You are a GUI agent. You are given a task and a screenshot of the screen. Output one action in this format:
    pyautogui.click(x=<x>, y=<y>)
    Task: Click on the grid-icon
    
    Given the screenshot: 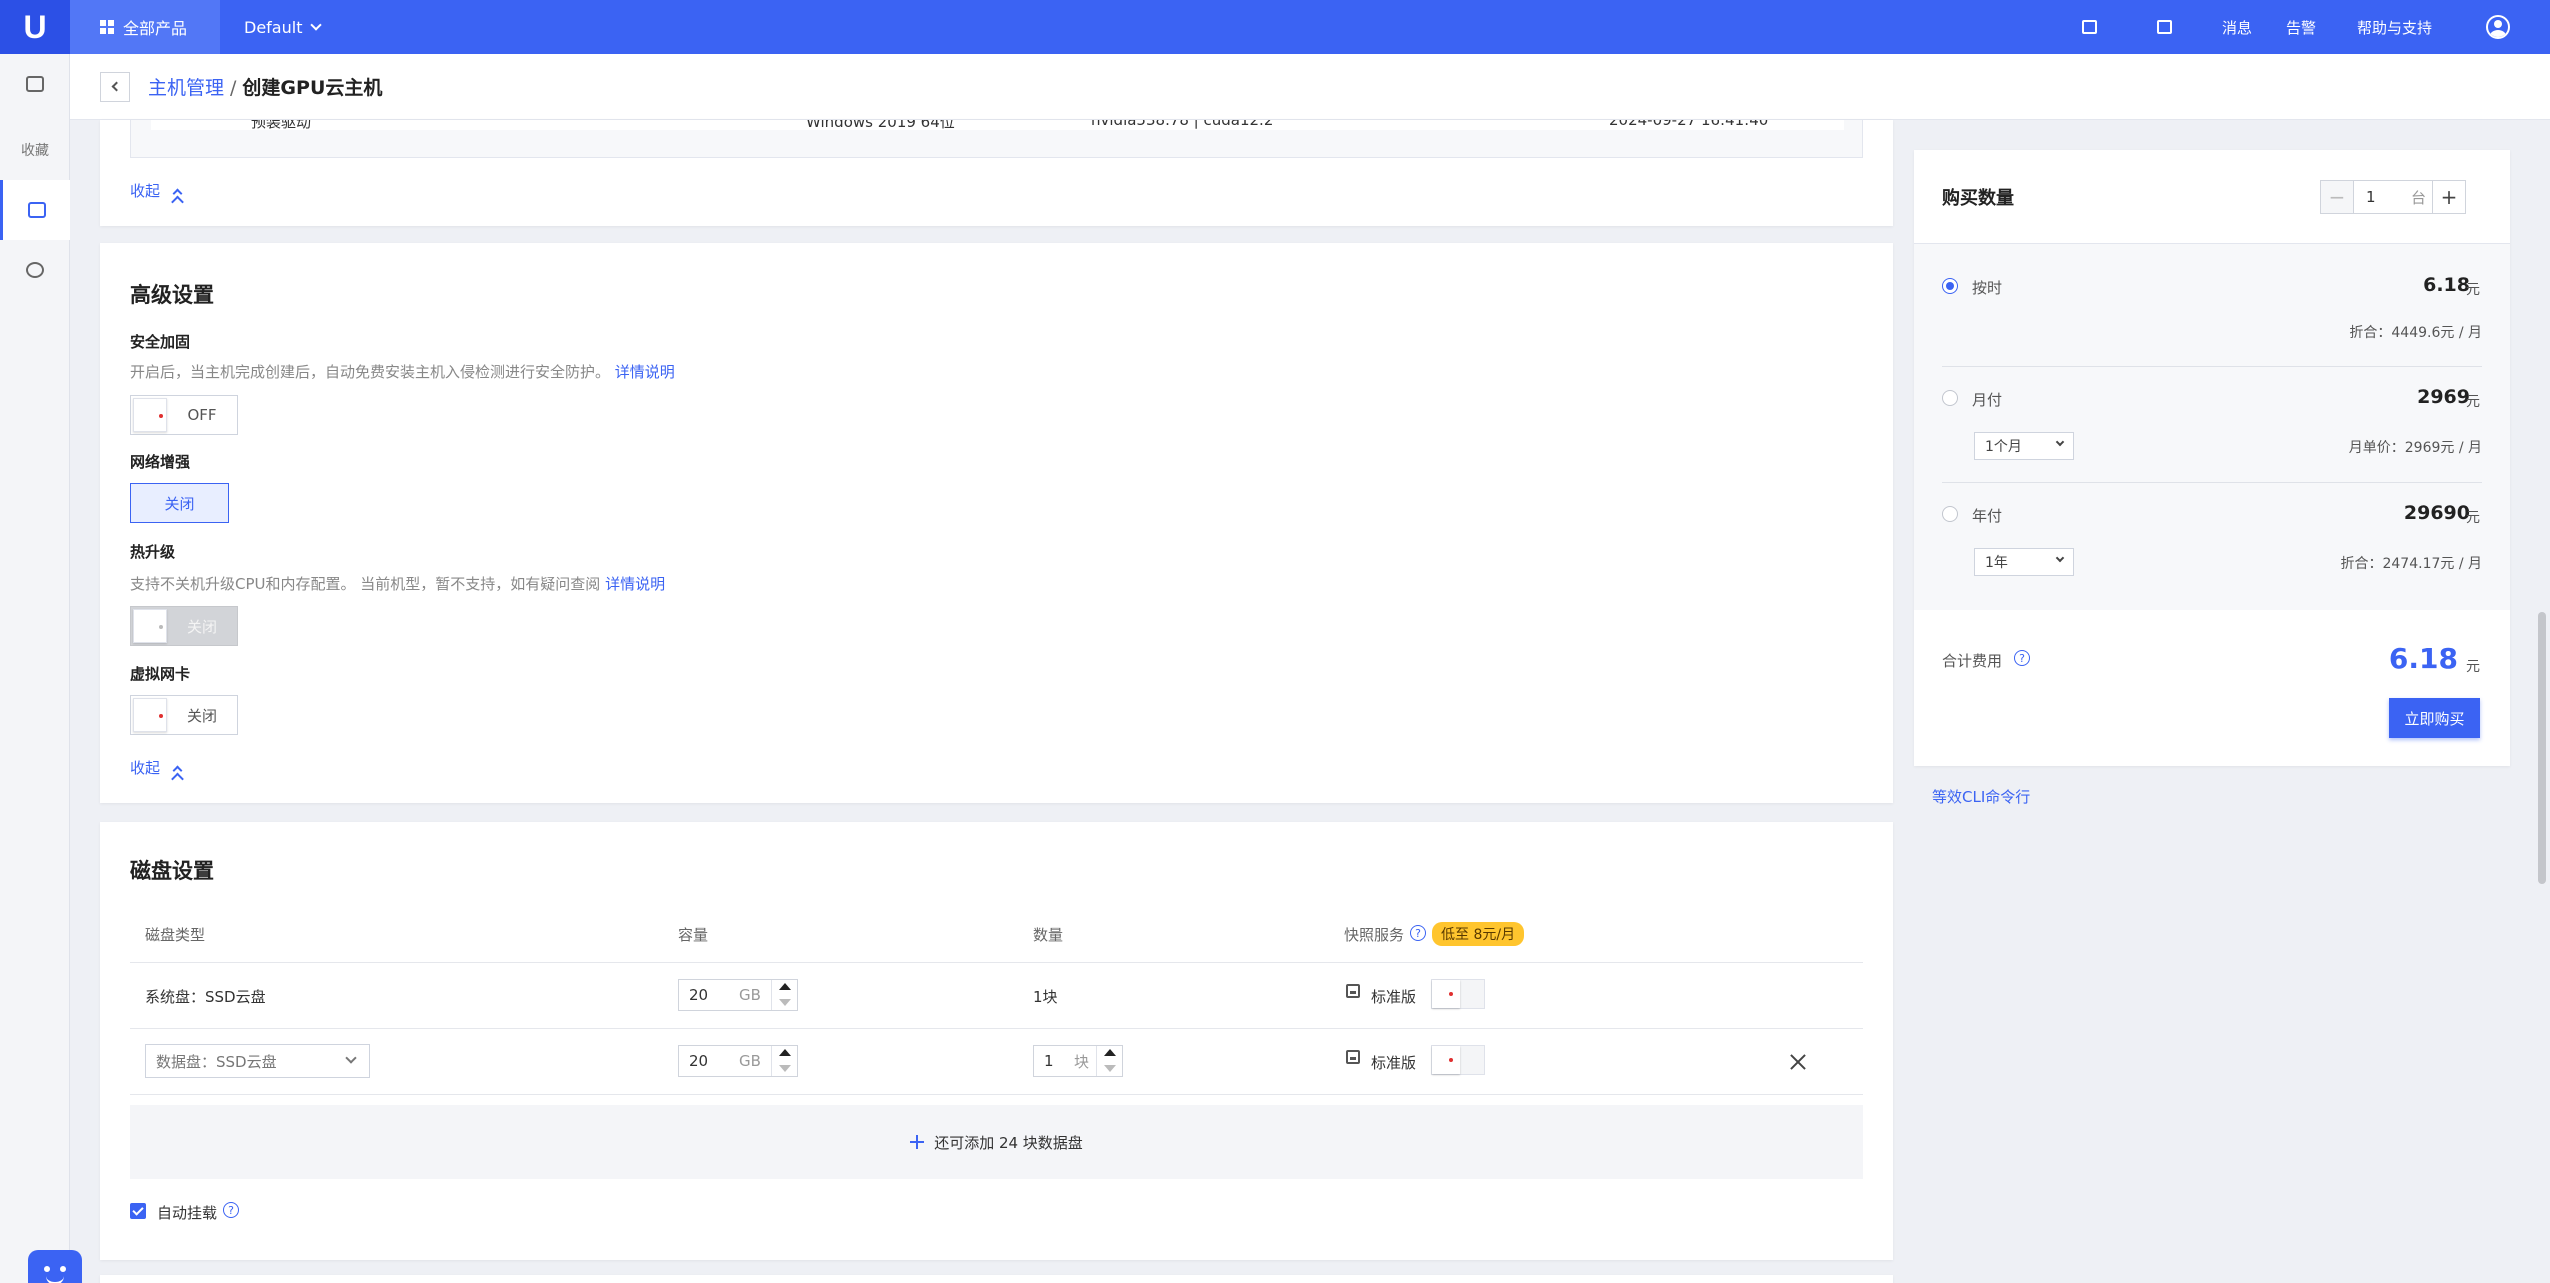 What is the action you would take?
    pyautogui.click(x=107, y=27)
    